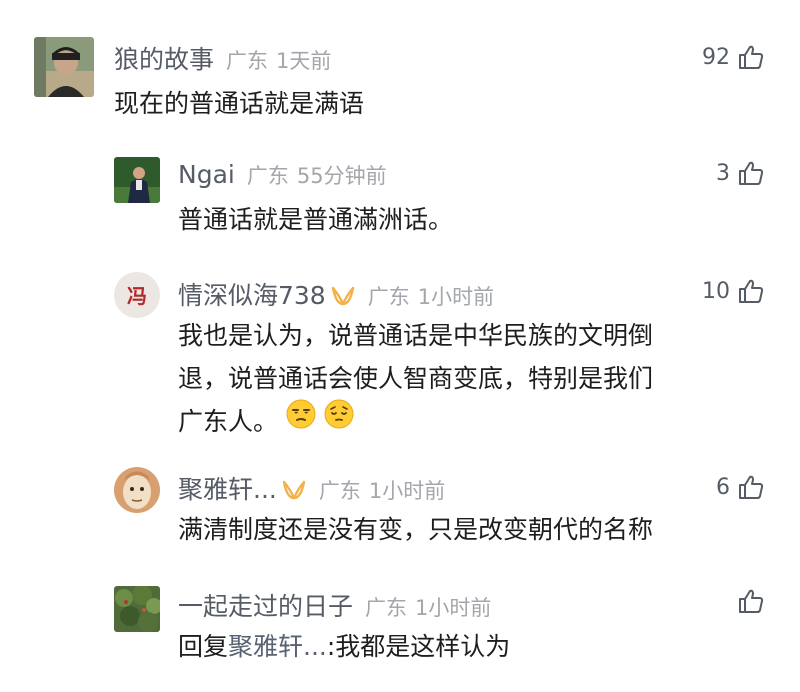  What do you see at coordinates (716, 291) in the screenshot?
I see `like-count: 10` at bounding box center [716, 291].